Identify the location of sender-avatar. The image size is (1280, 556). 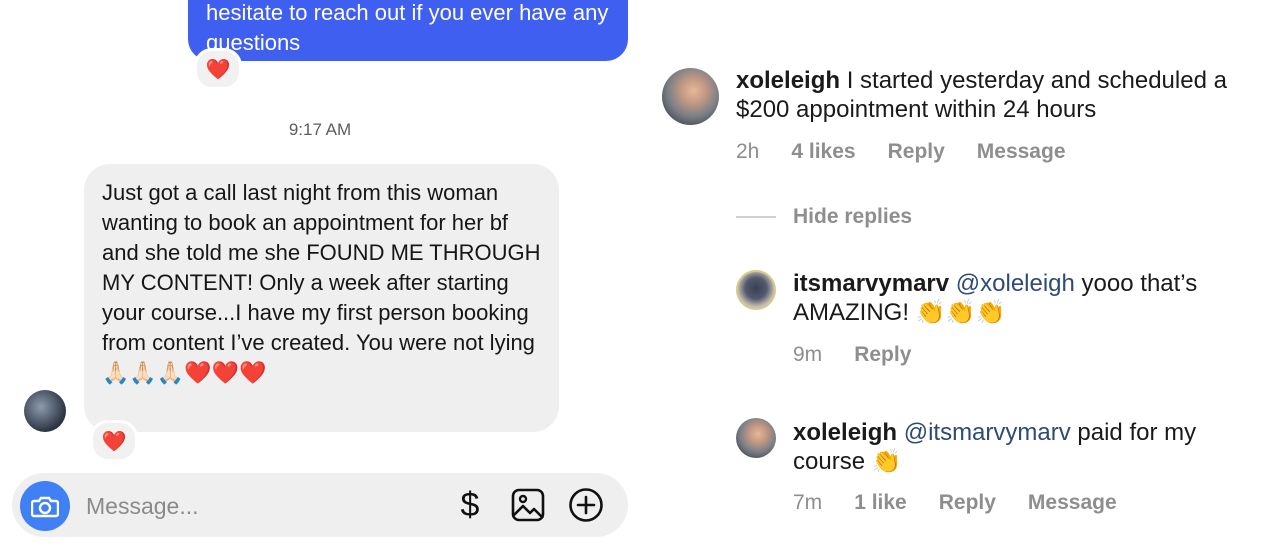
(45, 411).